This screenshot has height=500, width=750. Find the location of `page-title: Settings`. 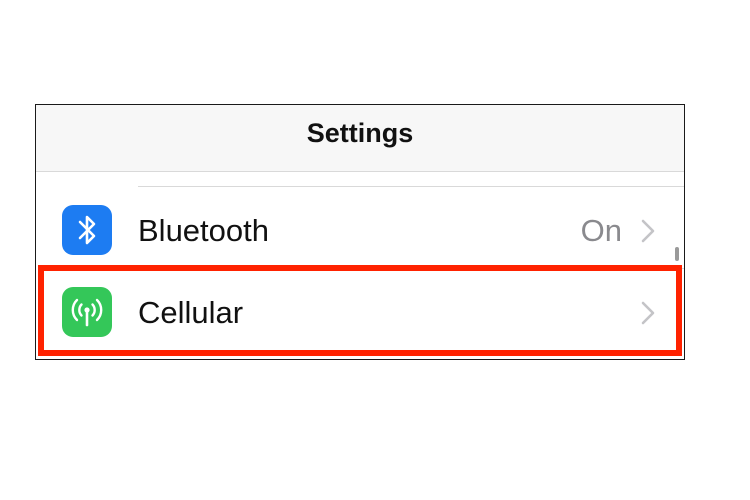

page-title: Settings is located at coordinates (360, 133).